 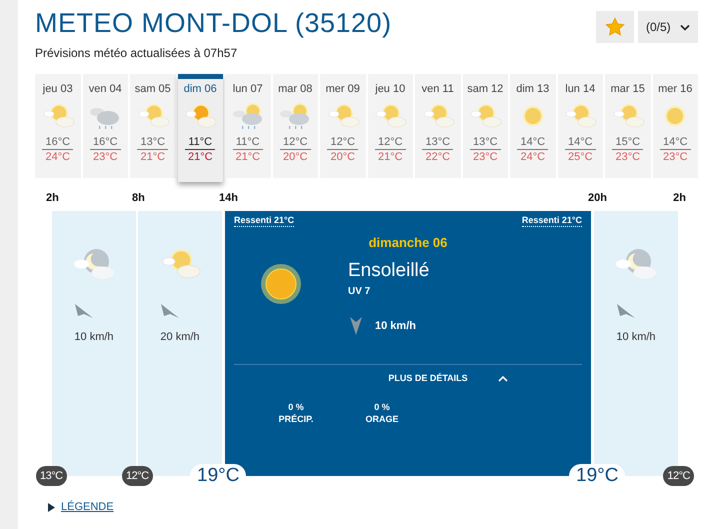 I want to click on day-tab: sam 05 13°C 21°C, so click(x=153, y=126).